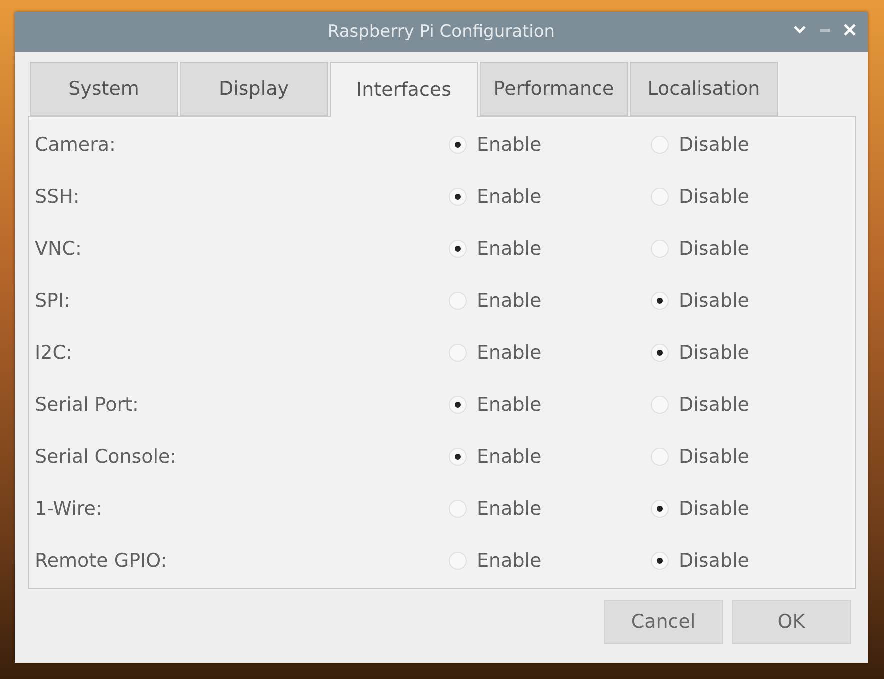  Describe the element at coordinates (825, 30) in the screenshot. I see `minimize-icon` at that location.